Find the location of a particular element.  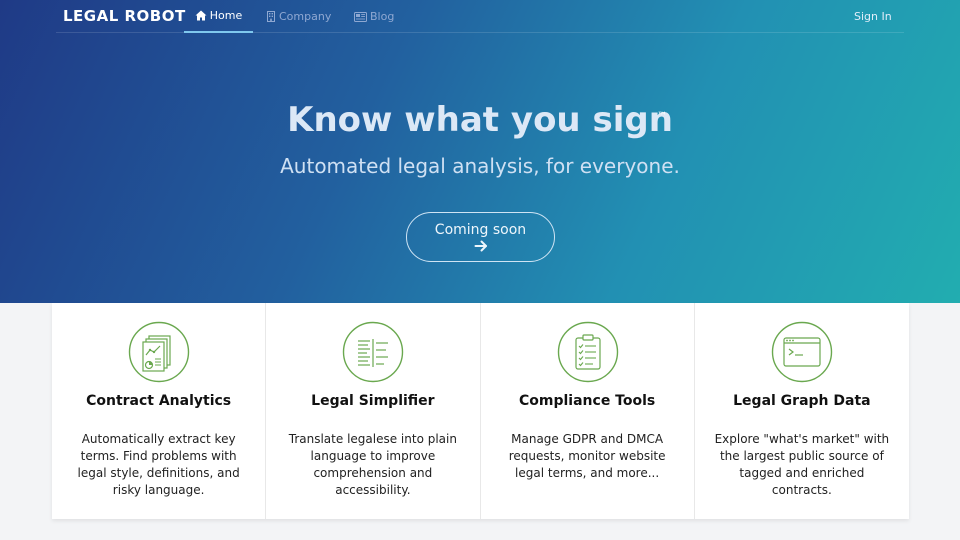

nav-item-label: Blog is located at coordinates (382, 16).